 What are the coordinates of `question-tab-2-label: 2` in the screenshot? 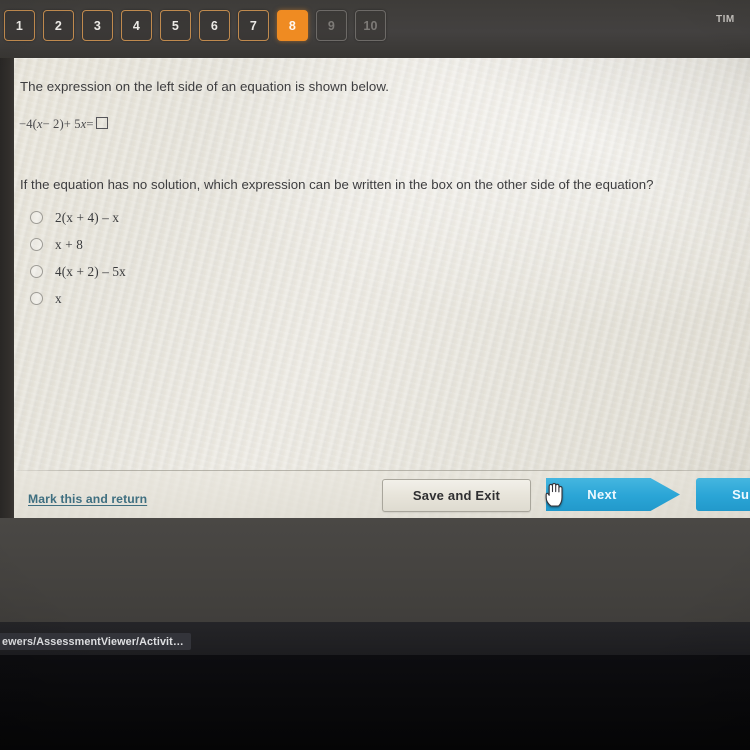 It's located at (58, 25).